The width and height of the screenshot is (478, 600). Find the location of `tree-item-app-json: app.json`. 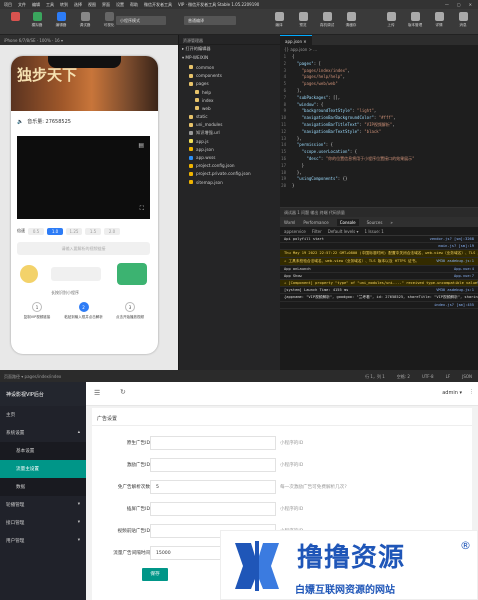

tree-item-app-json: app.json is located at coordinates (229, 149).